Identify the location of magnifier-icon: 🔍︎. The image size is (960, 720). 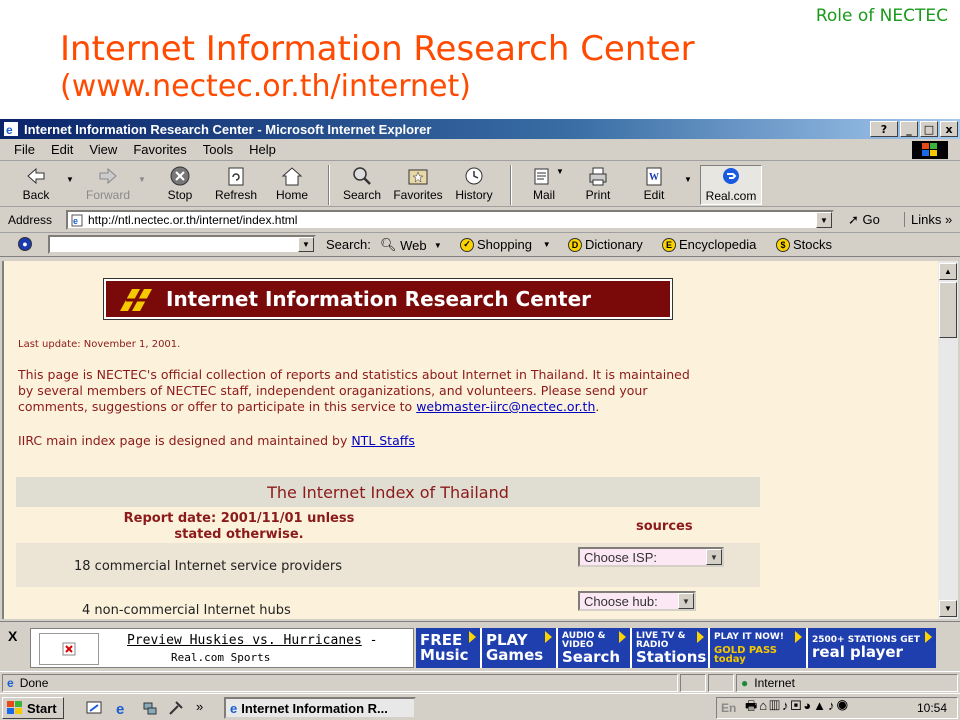
(388, 244).